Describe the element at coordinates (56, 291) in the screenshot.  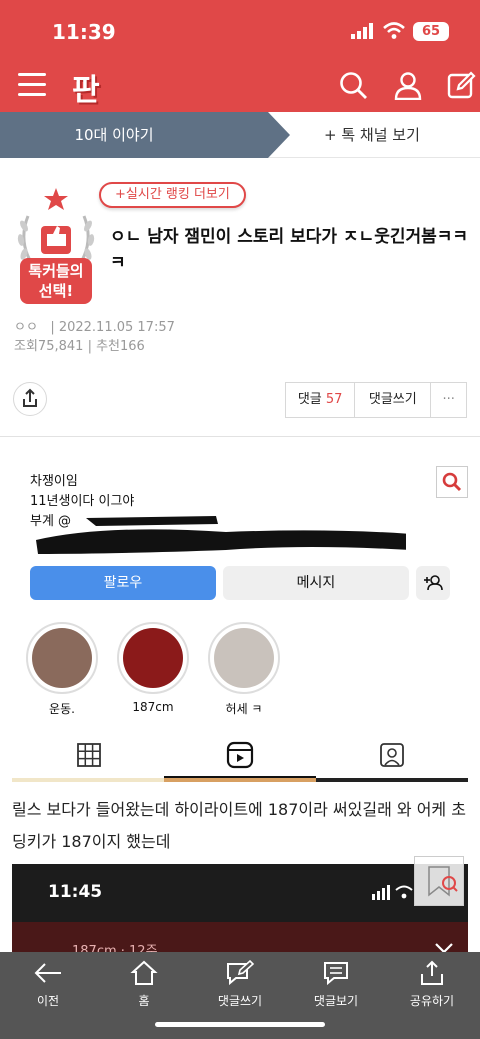
I see `badge-line2: 선택!` at that location.